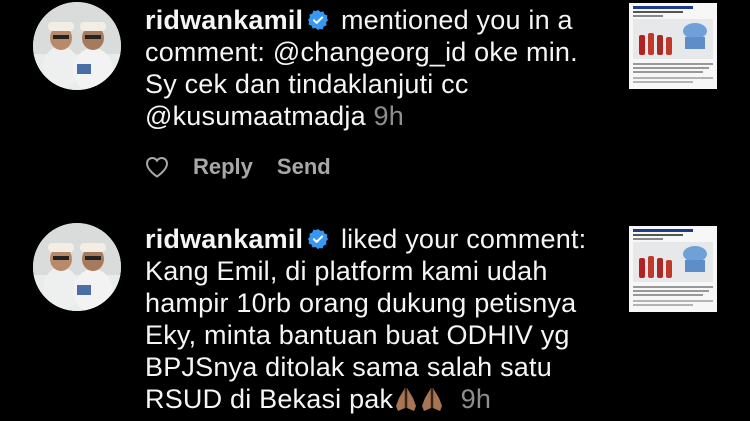 The height and width of the screenshot is (421, 750). Describe the element at coordinates (304, 167) in the screenshot. I see `send-button: Send` at that location.